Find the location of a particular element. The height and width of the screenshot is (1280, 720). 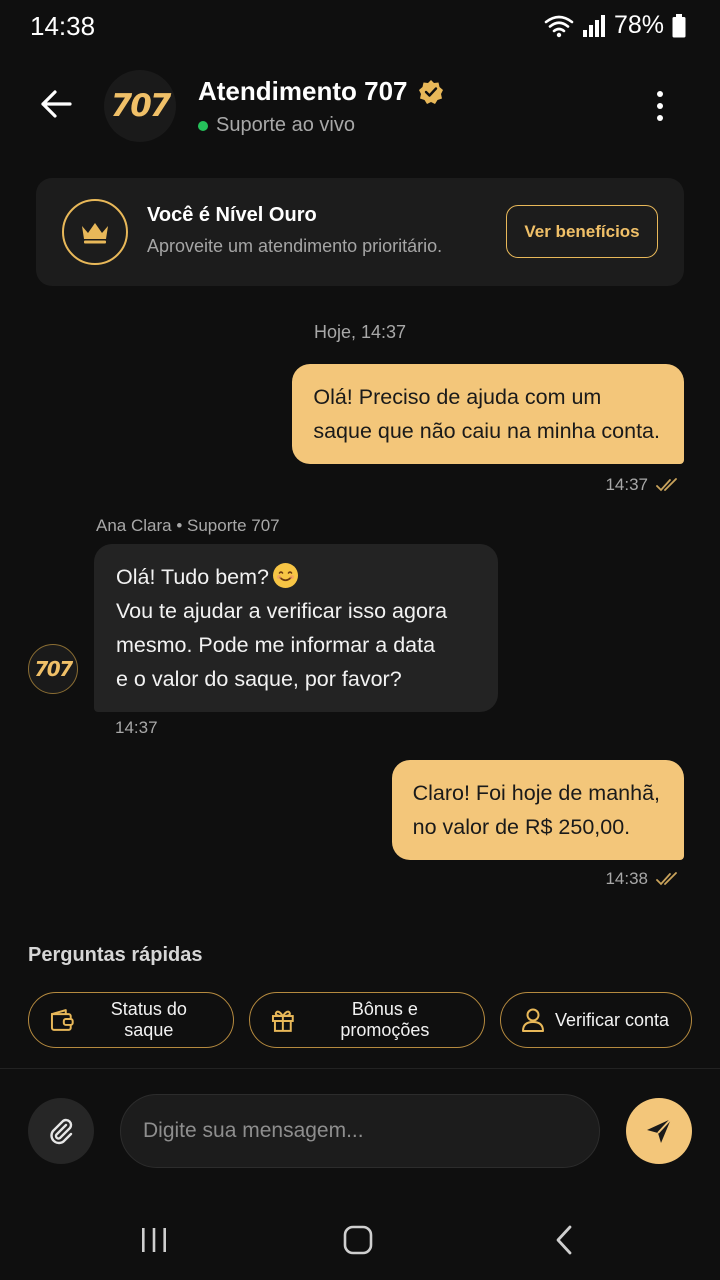

battery-percent: 78% is located at coordinates (638, 25).